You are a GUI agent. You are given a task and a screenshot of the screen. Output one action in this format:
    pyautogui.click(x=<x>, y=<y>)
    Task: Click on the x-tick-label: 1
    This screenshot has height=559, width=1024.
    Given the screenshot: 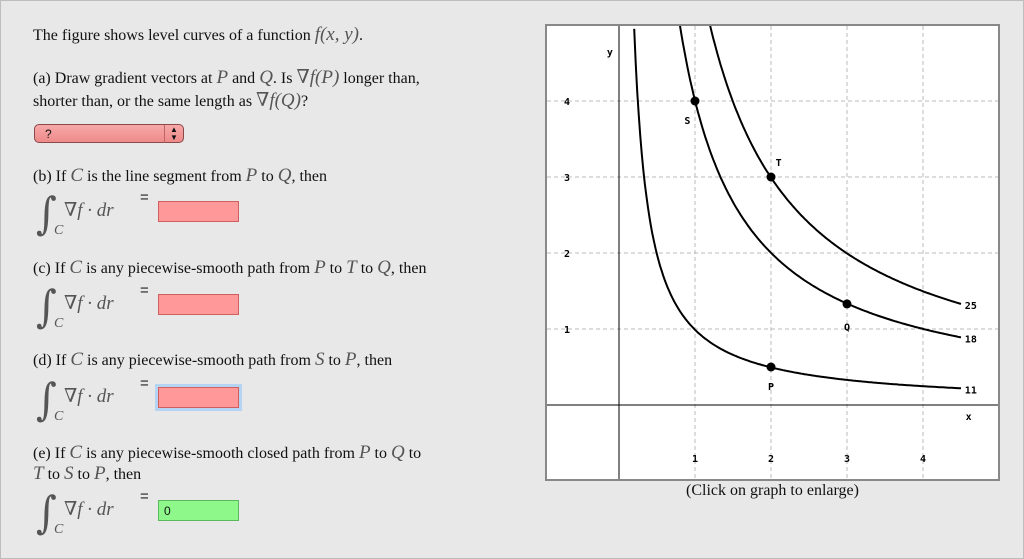 What is the action you would take?
    pyautogui.click(x=695, y=459)
    